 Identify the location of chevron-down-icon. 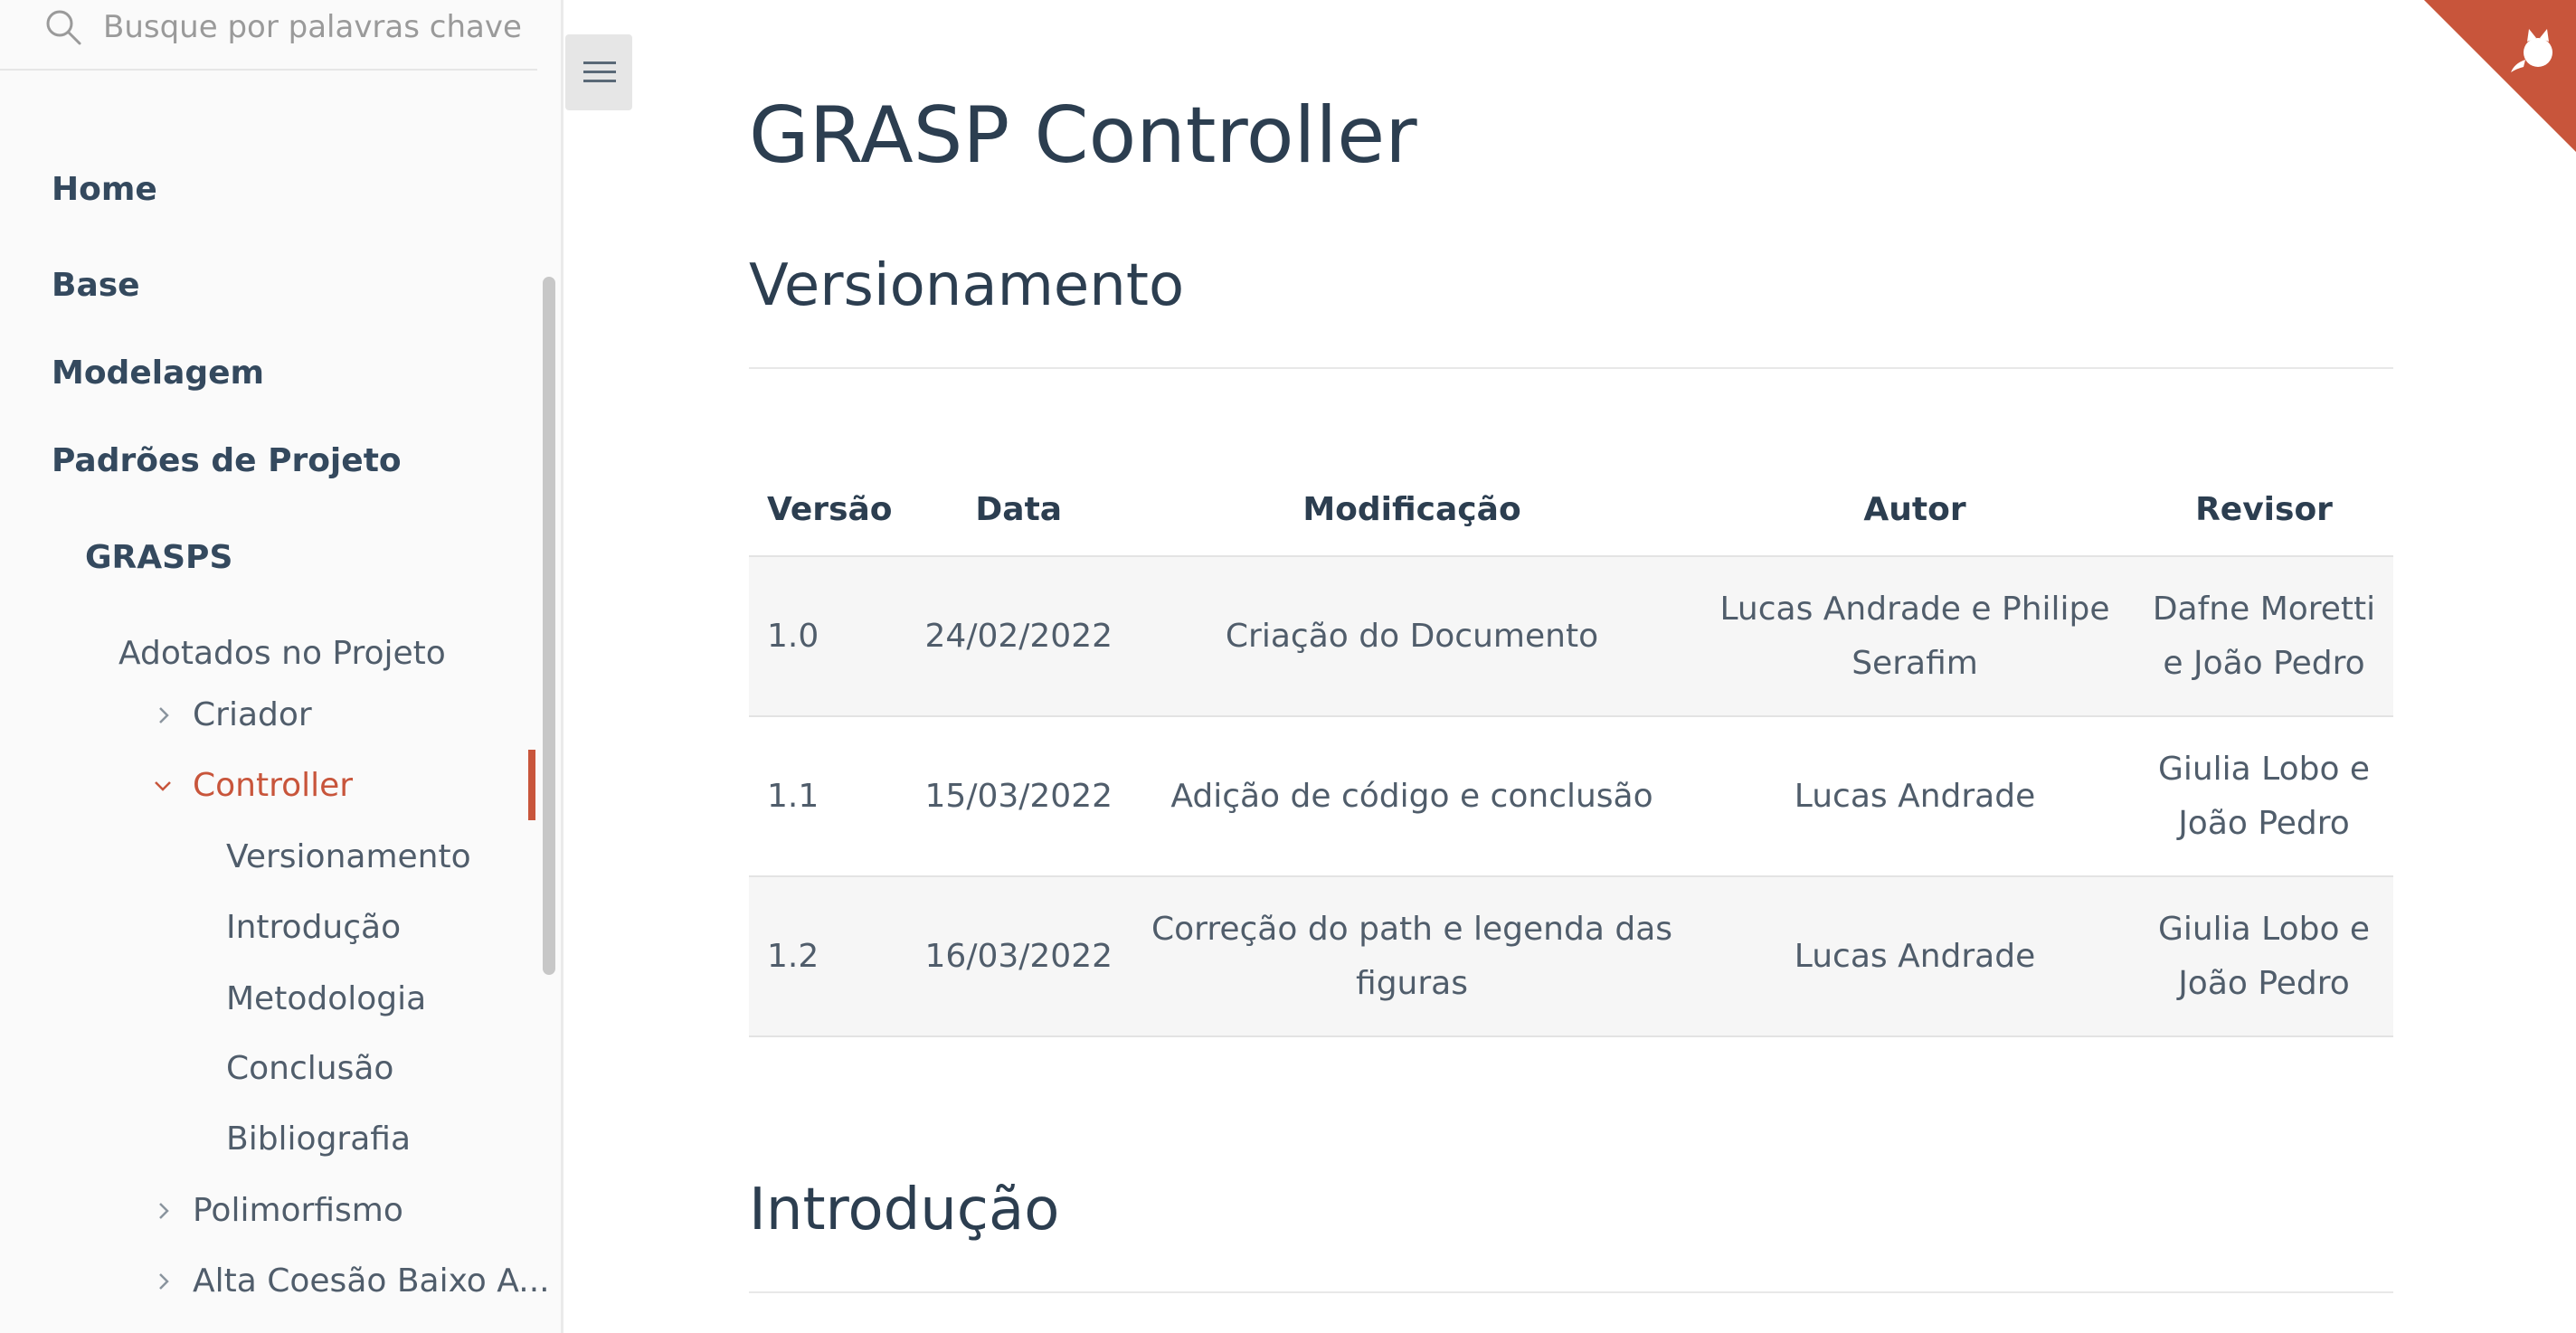
(163, 786).